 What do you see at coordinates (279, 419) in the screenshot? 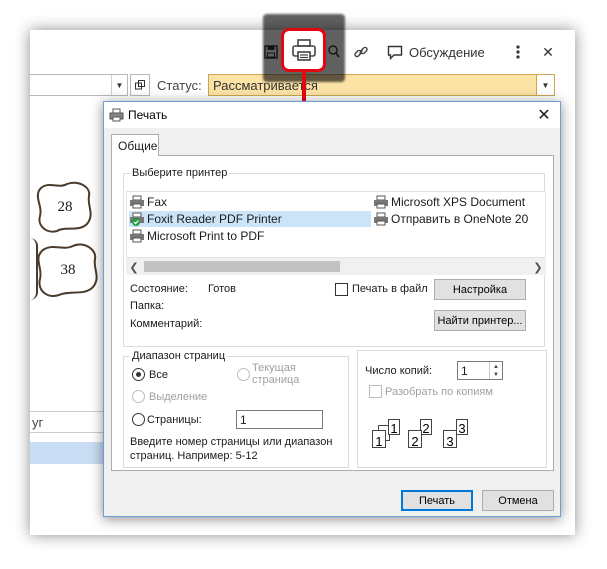
I see `pages-input: 1` at bounding box center [279, 419].